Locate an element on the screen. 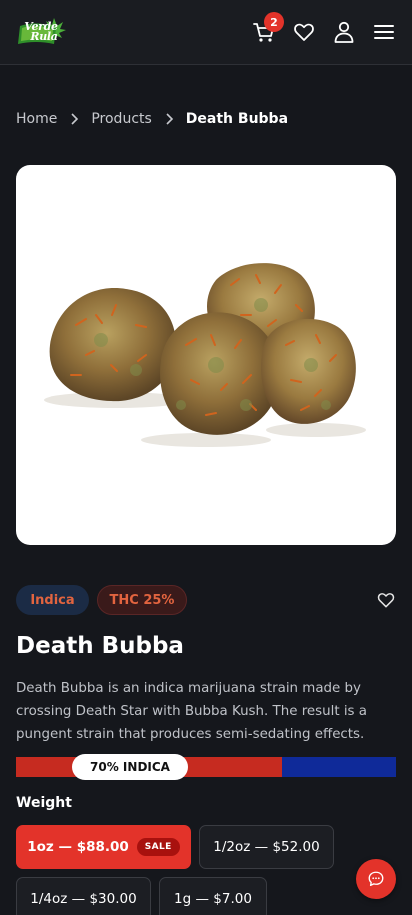 Image resolution: width=412 pixels, height=915 pixels. menu-icon is located at coordinates (384, 32).